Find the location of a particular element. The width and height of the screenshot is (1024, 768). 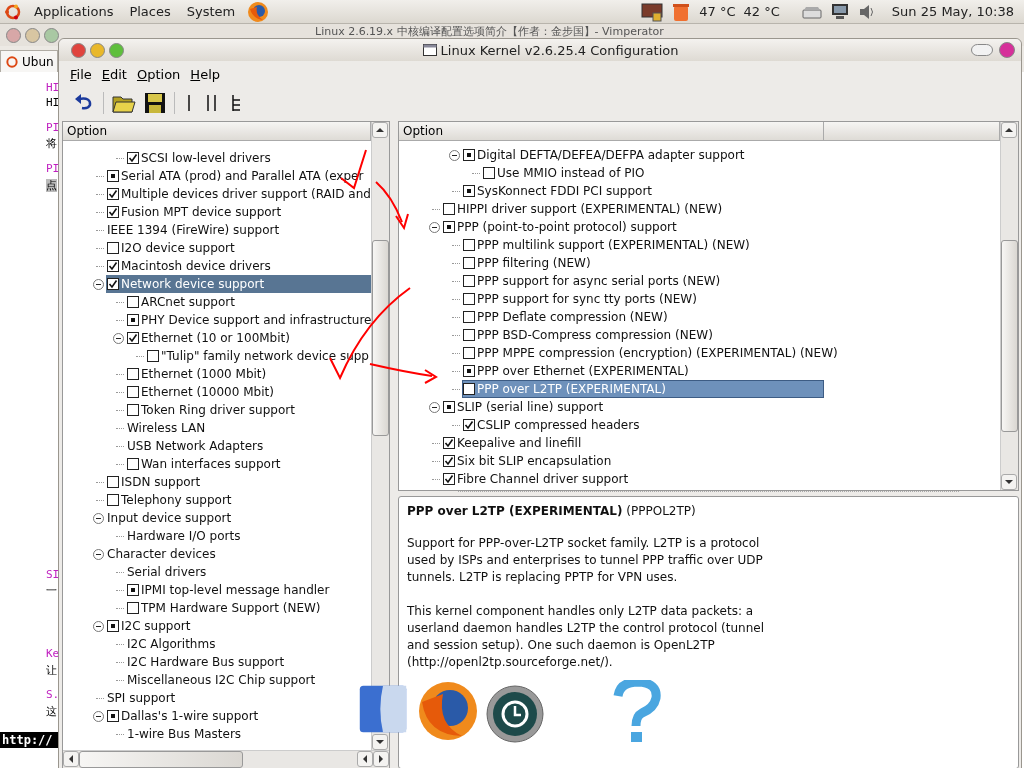

tree-item: Dallas's 1-wire support is located at coordinates (185, 716).